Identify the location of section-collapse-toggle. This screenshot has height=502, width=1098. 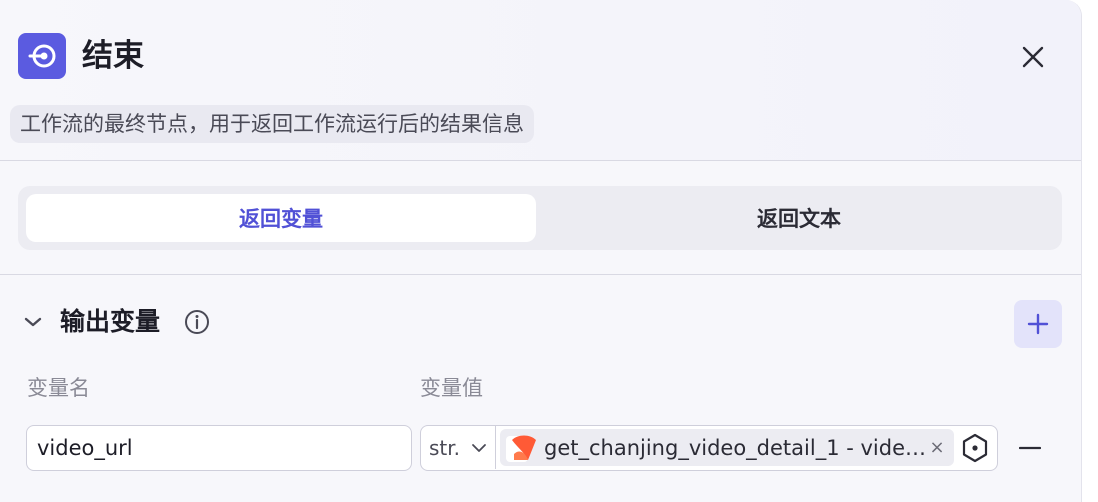
(33, 322).